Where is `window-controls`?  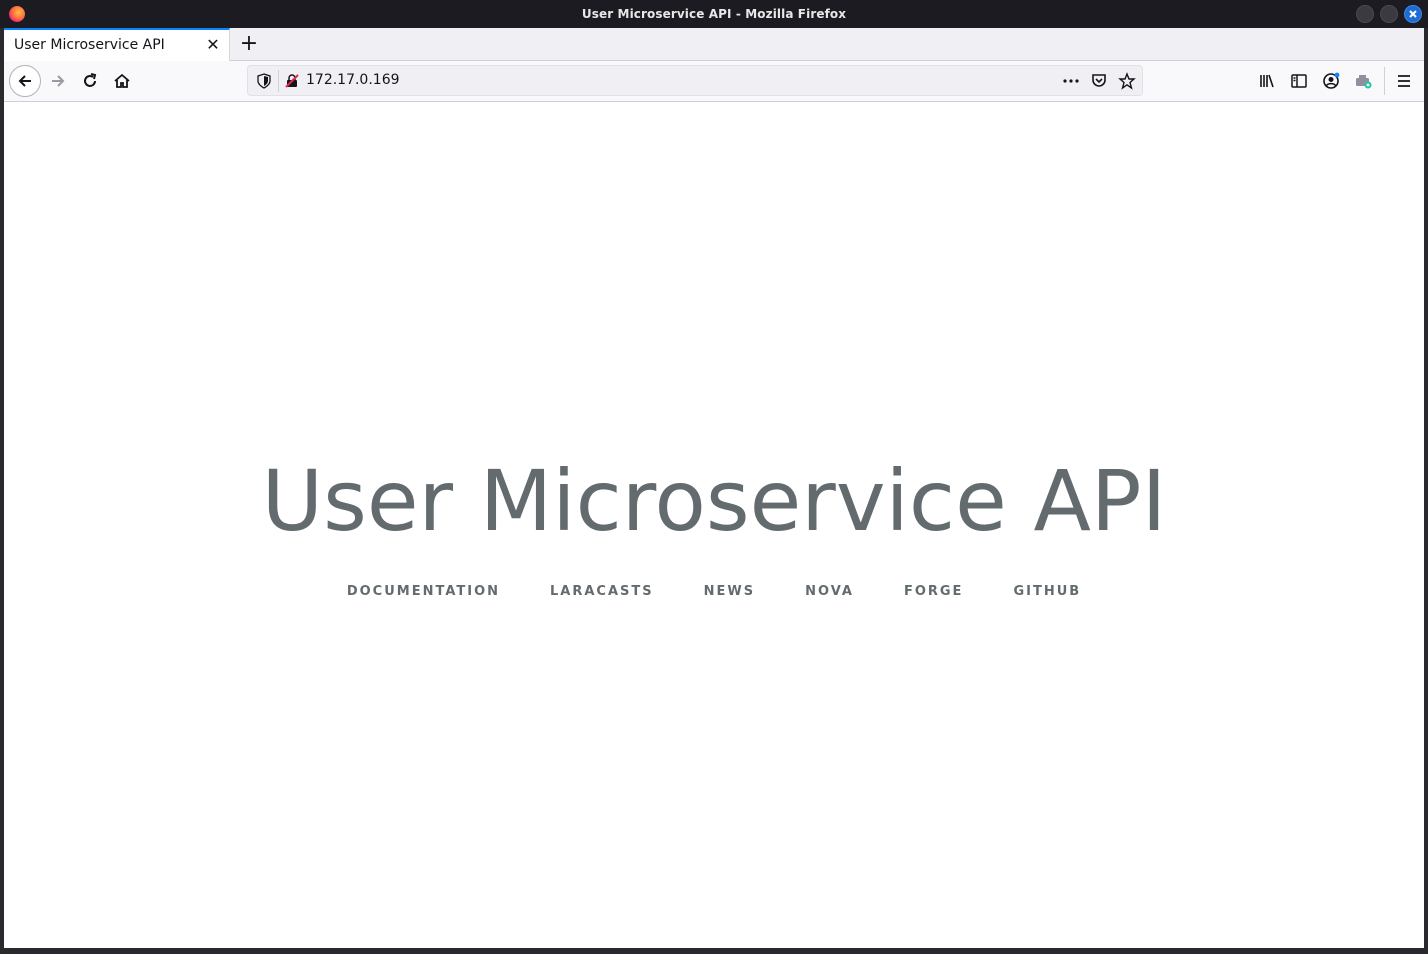
window-controls is located at coordinates (1389, 14).